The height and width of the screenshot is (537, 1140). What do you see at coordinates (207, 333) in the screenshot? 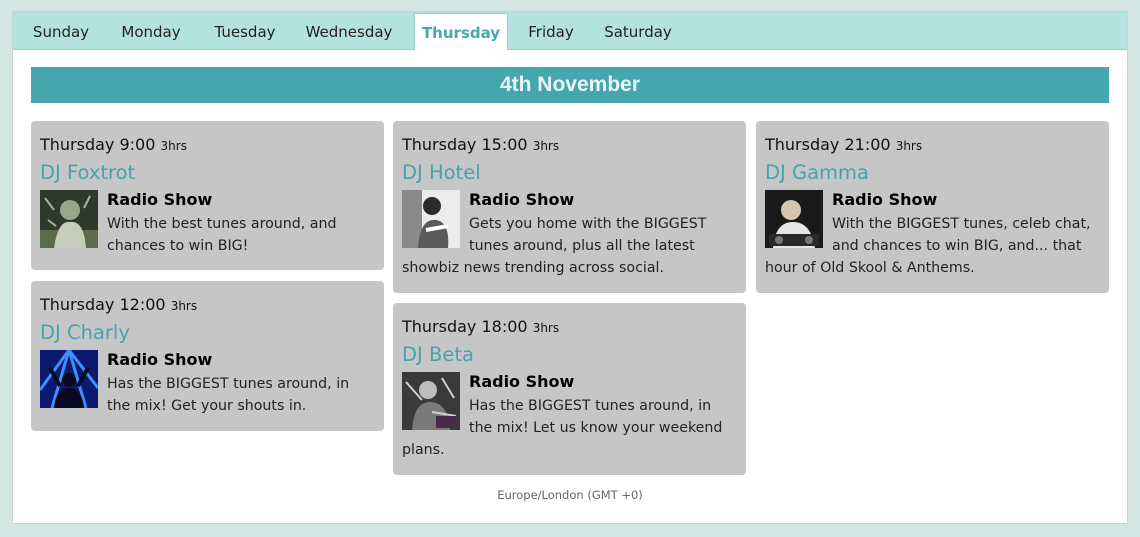
I see `dj-name-link: DJ Charly` at bounding box center [207, 333].